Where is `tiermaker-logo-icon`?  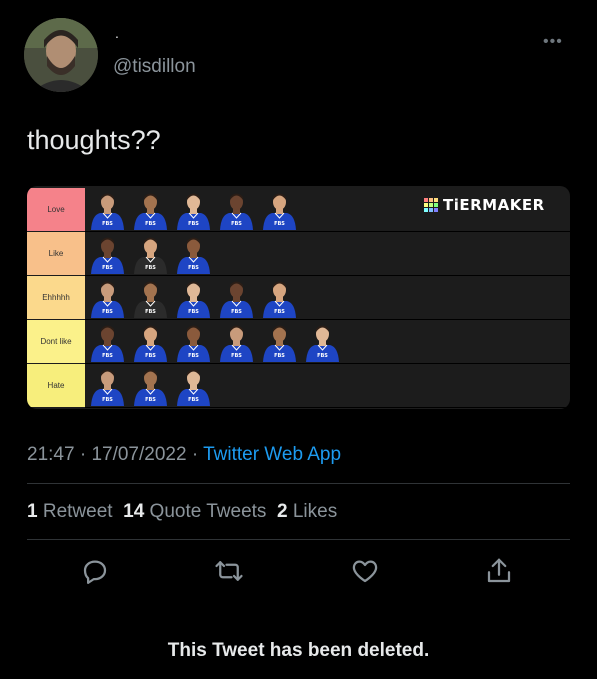
tiermaker-logo-icon is located at coordinates (431, 205).